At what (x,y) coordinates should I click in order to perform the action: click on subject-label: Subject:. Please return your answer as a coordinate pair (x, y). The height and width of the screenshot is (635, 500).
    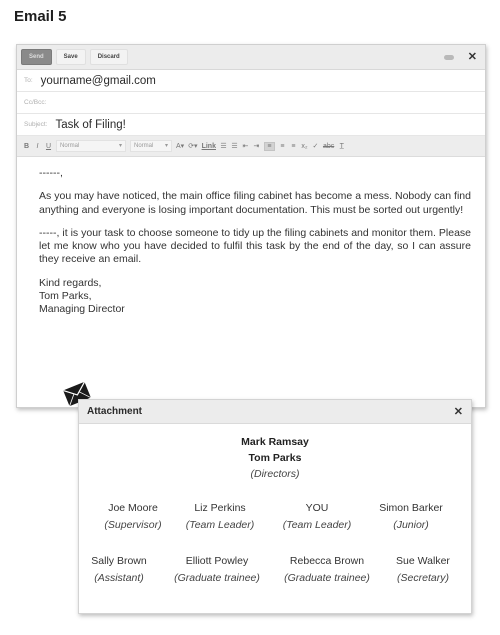
    Looking at the image, I should click on (36, 124).